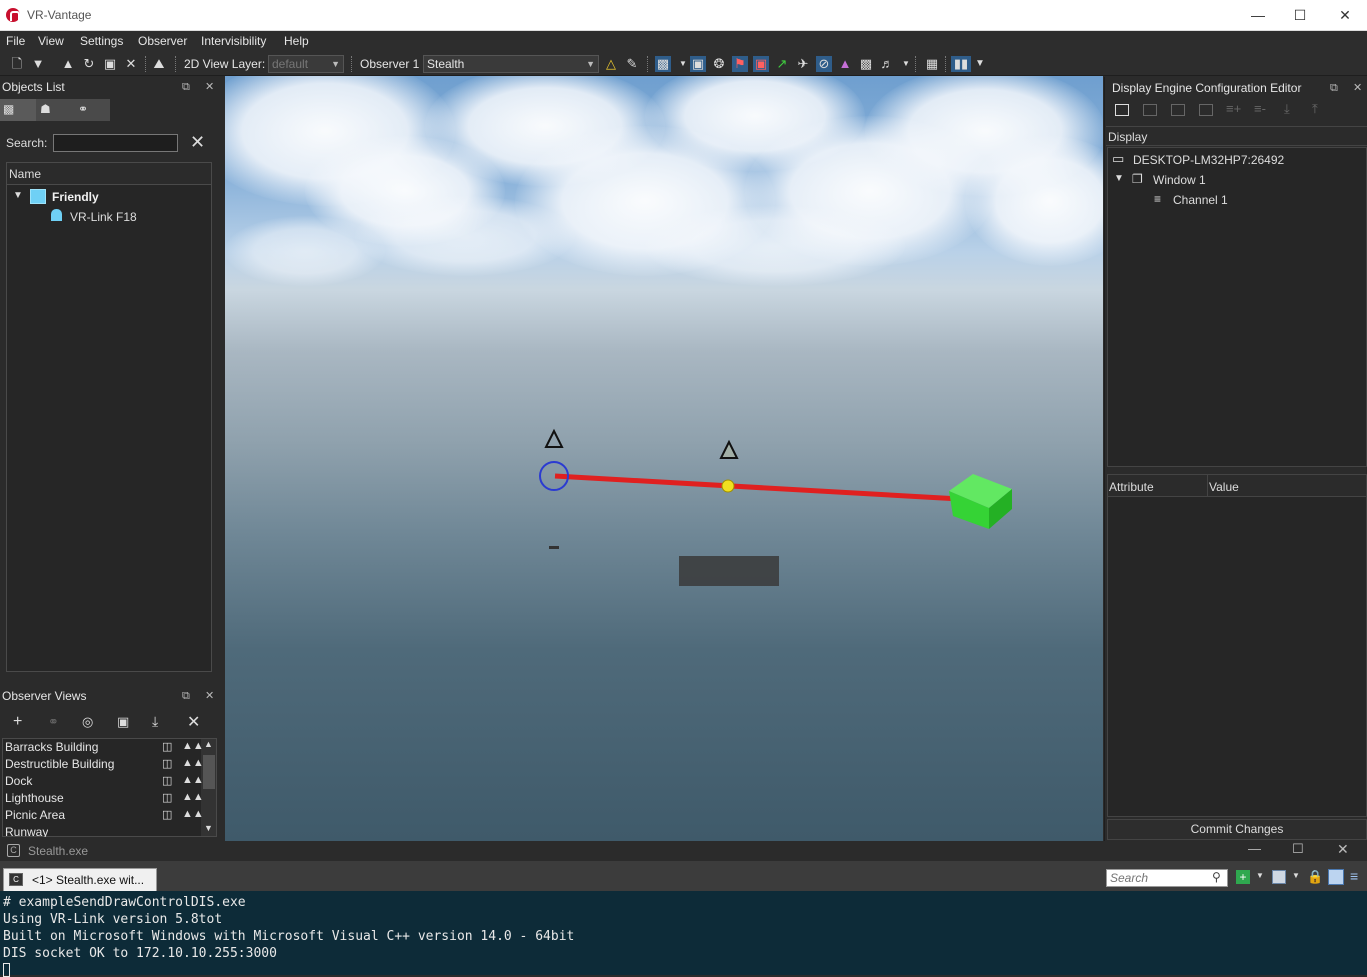 Image resolution: width=1367 pixels, height=977 pixels. I want to click on observers-tab: ⚭, so click(91, 110).